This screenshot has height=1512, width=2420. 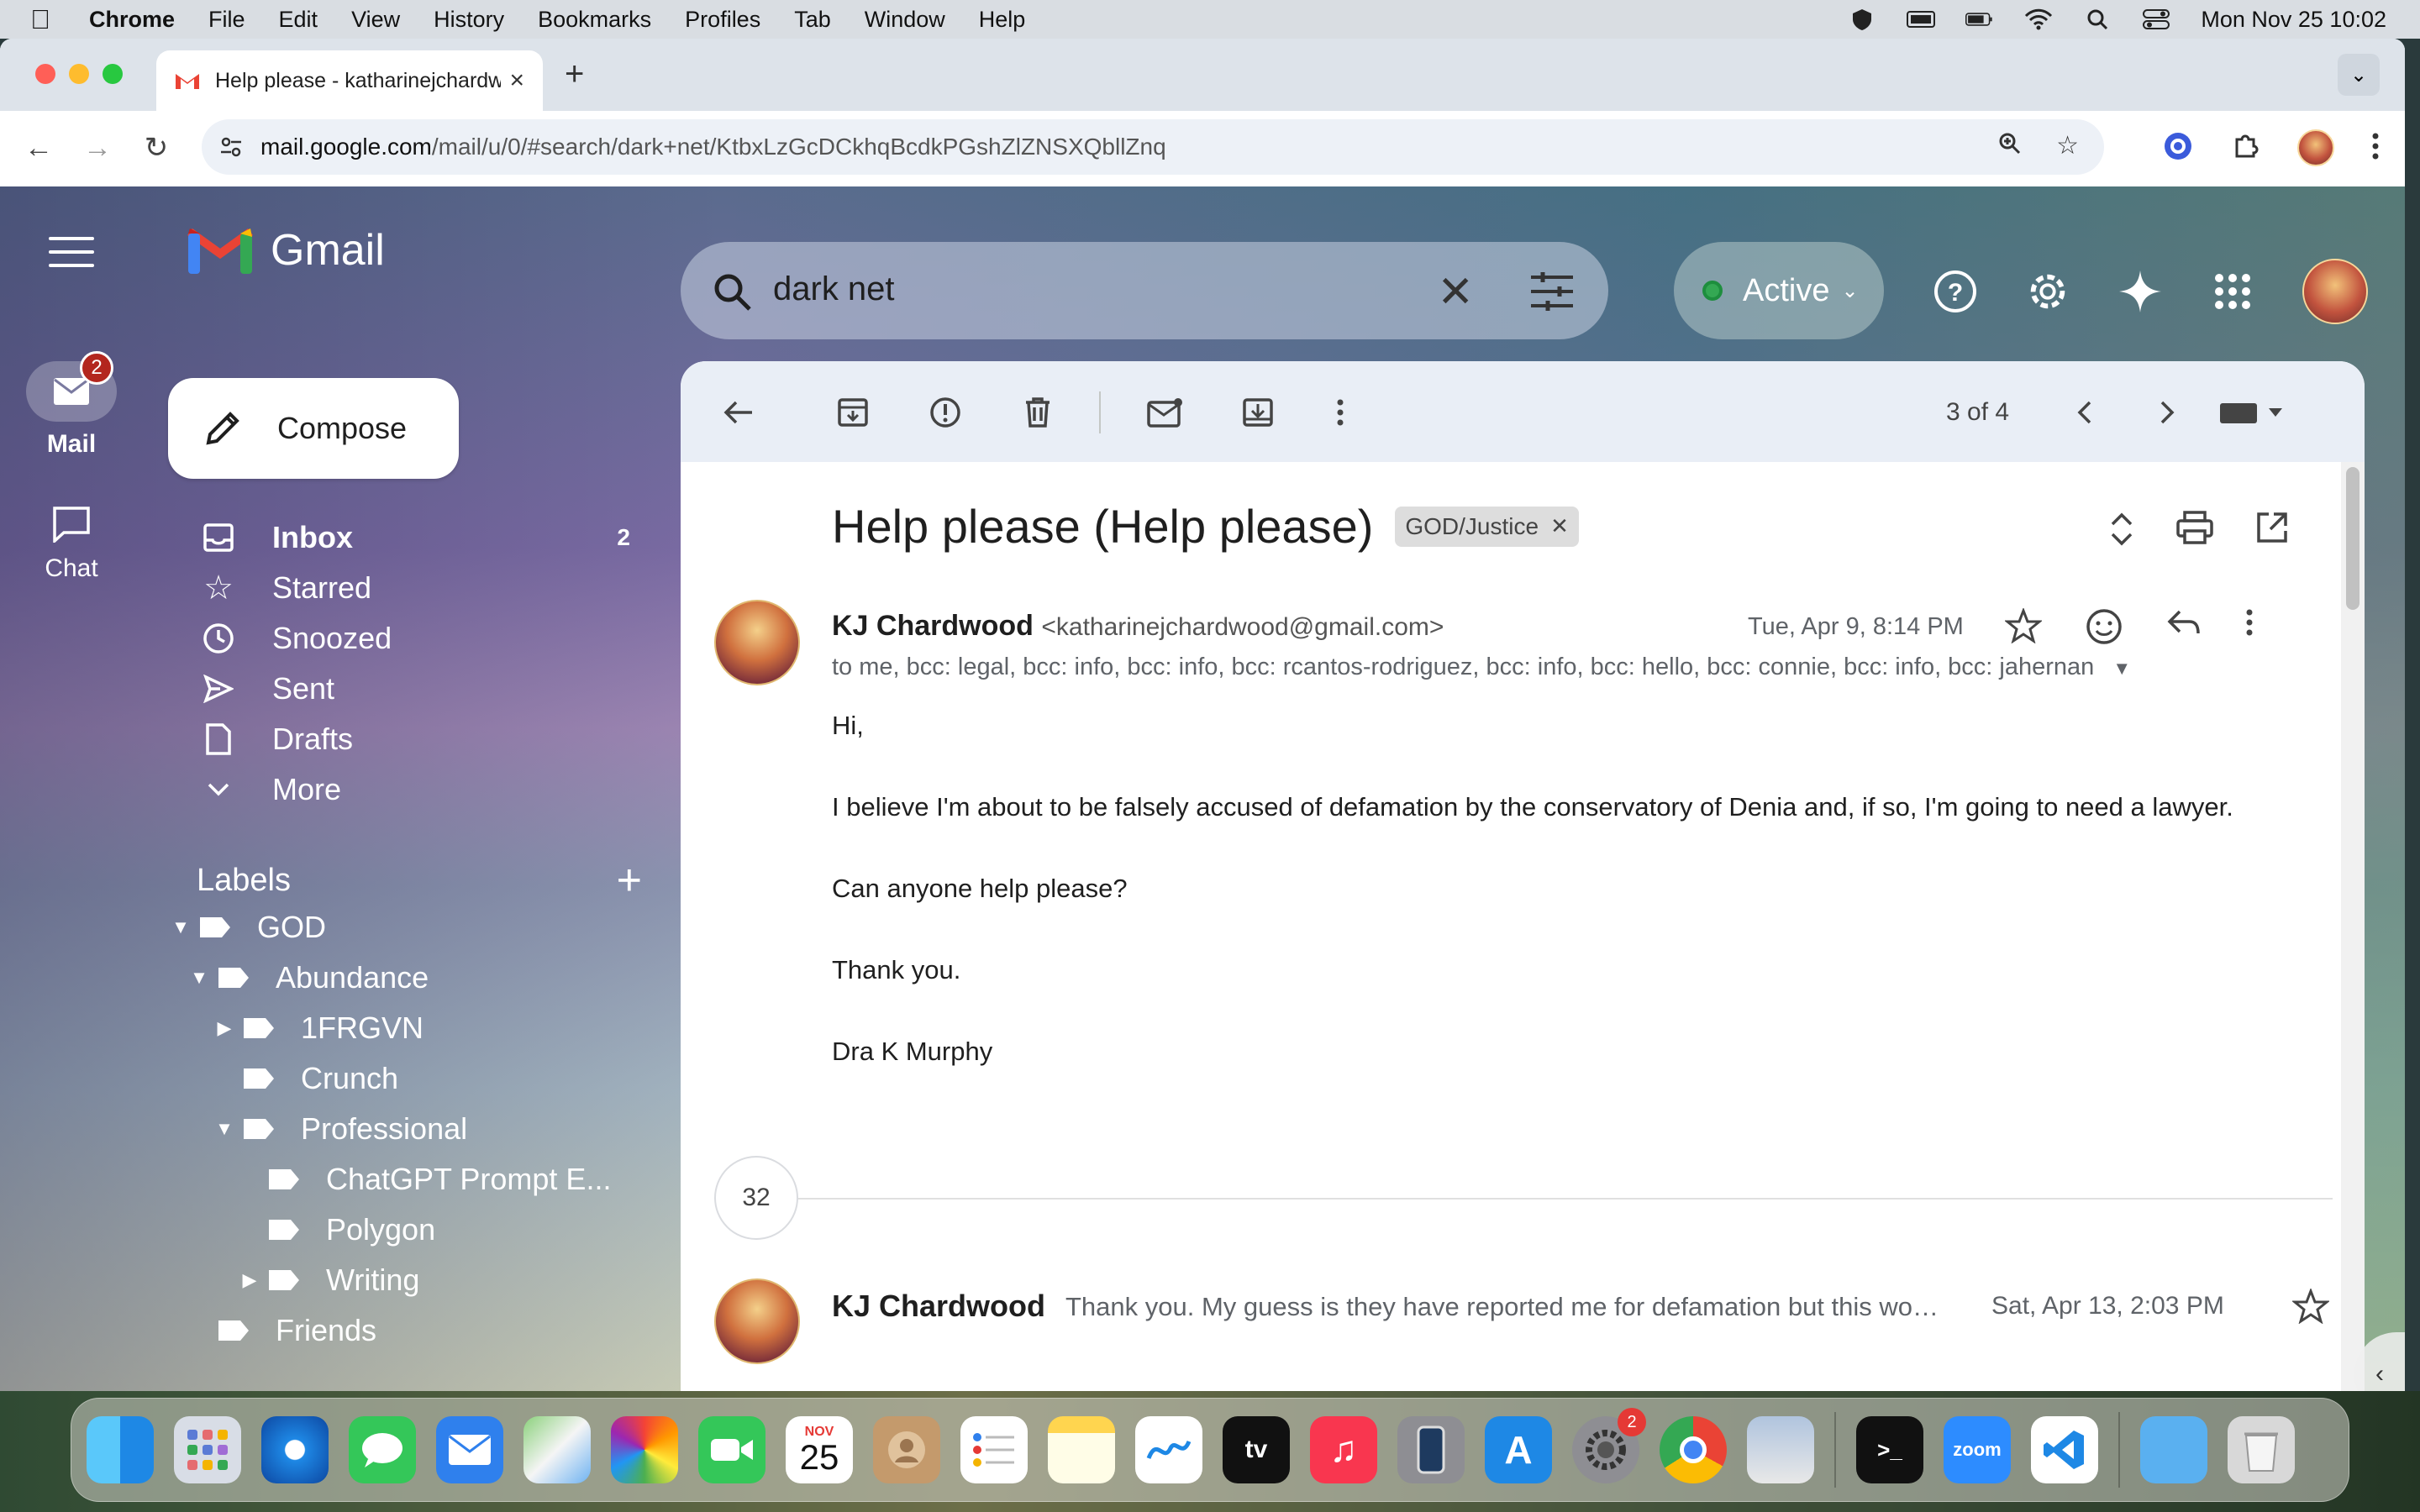 I want to click on trash-icon, so click(x=2262, y=1449).